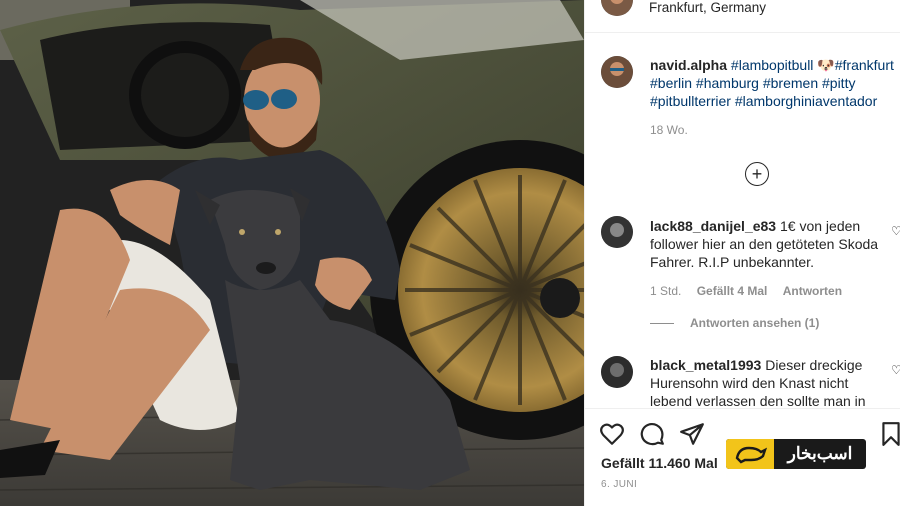 The width and height of the screenshot is (900, 506). I want to click on caption-tags-line3: #pitbullterrier #lamborghiniaventador, so click(775, 101).